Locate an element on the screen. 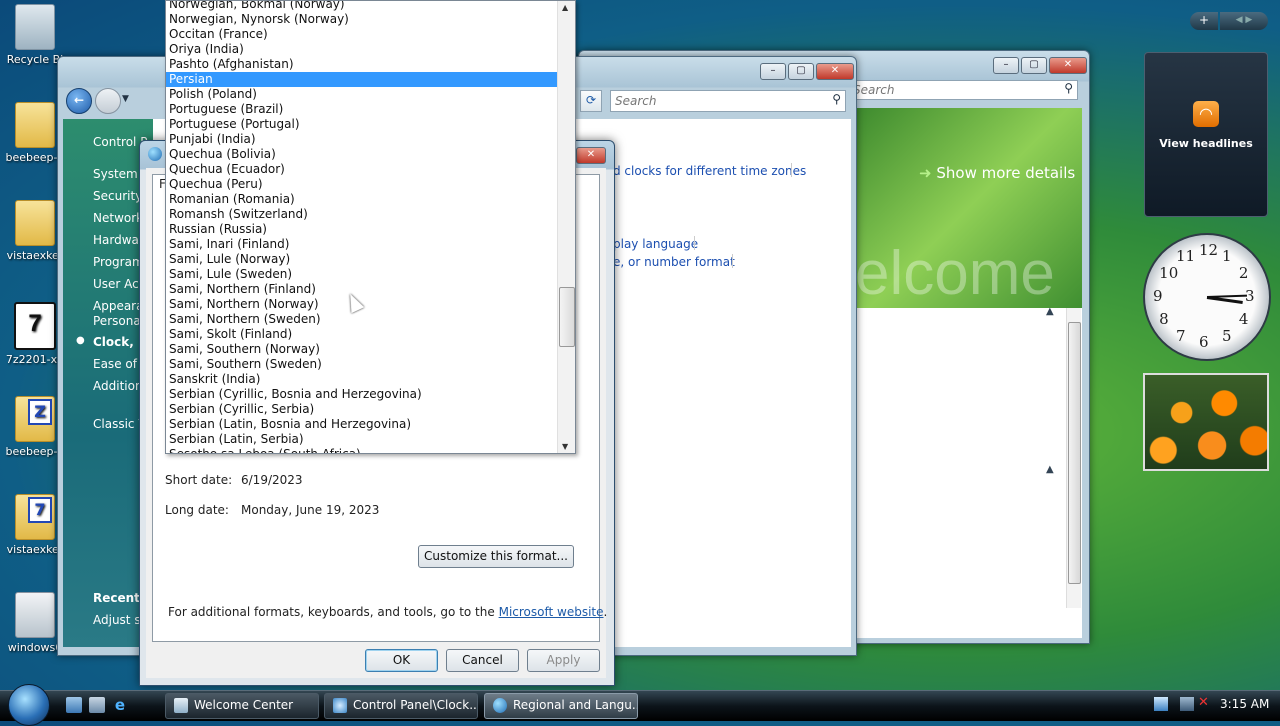 This screenshot has width=1280, height=726. short-date-label: Short date: is located at coordinates (199, 480).